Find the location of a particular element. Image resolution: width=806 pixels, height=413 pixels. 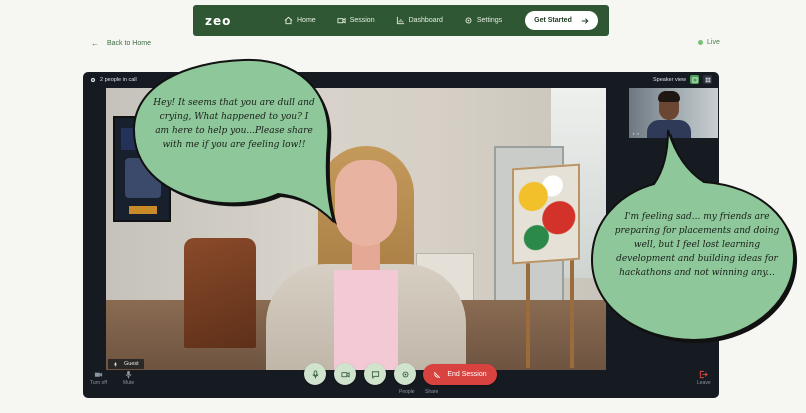

turn-off-camera-button: Turn off is located at coordinates (98, 378).